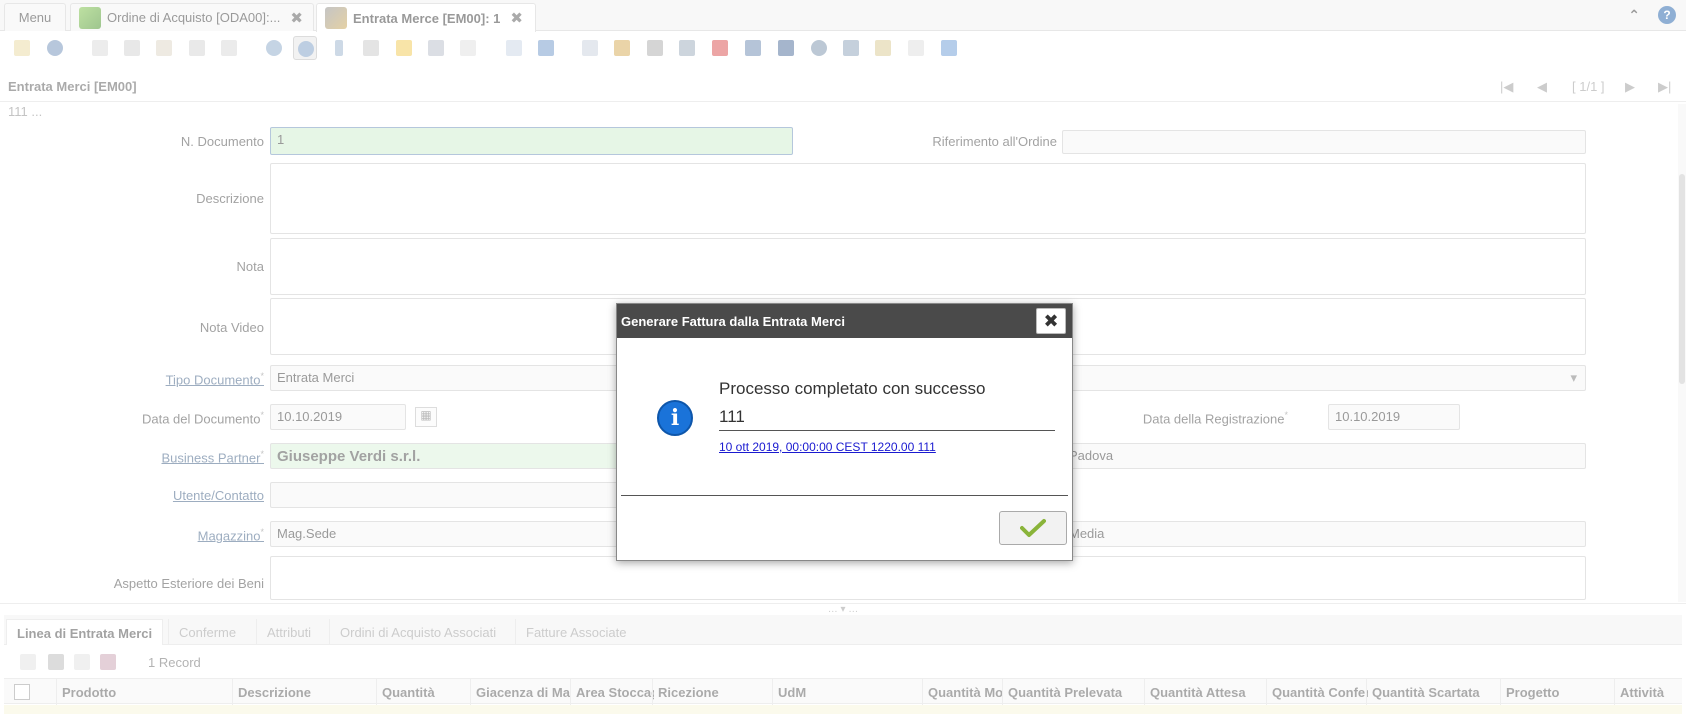 This screenshot has width=1686, height=714. What do you see at coordinates (675, 418) in the screenshot?
I see `info-icon: i` at bounding box center [675, 418].